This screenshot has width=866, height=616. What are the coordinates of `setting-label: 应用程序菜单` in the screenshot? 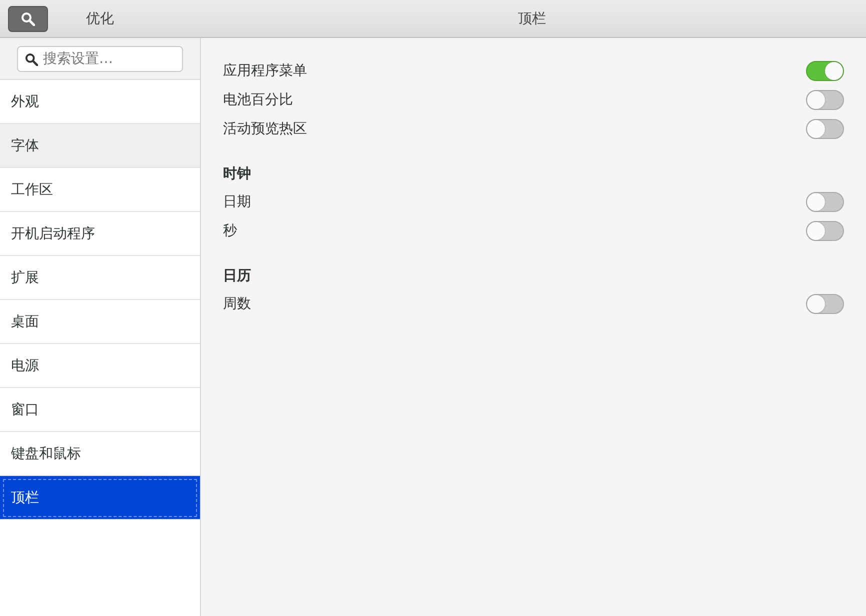 It's located at (265, 71).